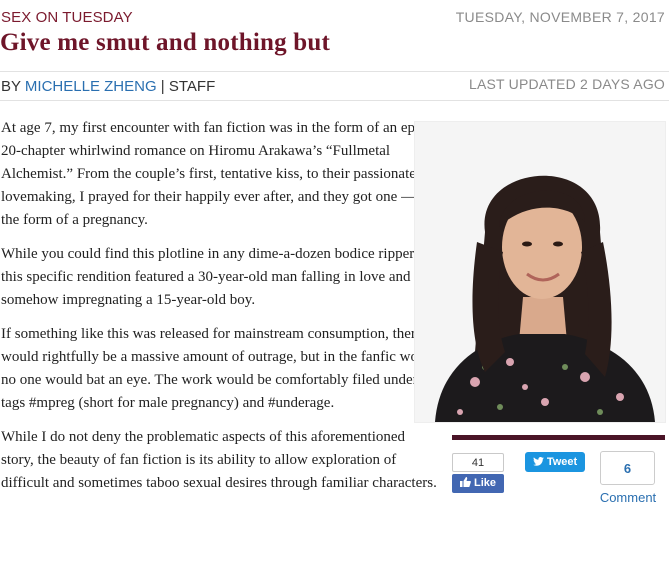 The height and width of the screenshot is (576, 669). I want to click on comment-link: Comment, so click(628, 497).